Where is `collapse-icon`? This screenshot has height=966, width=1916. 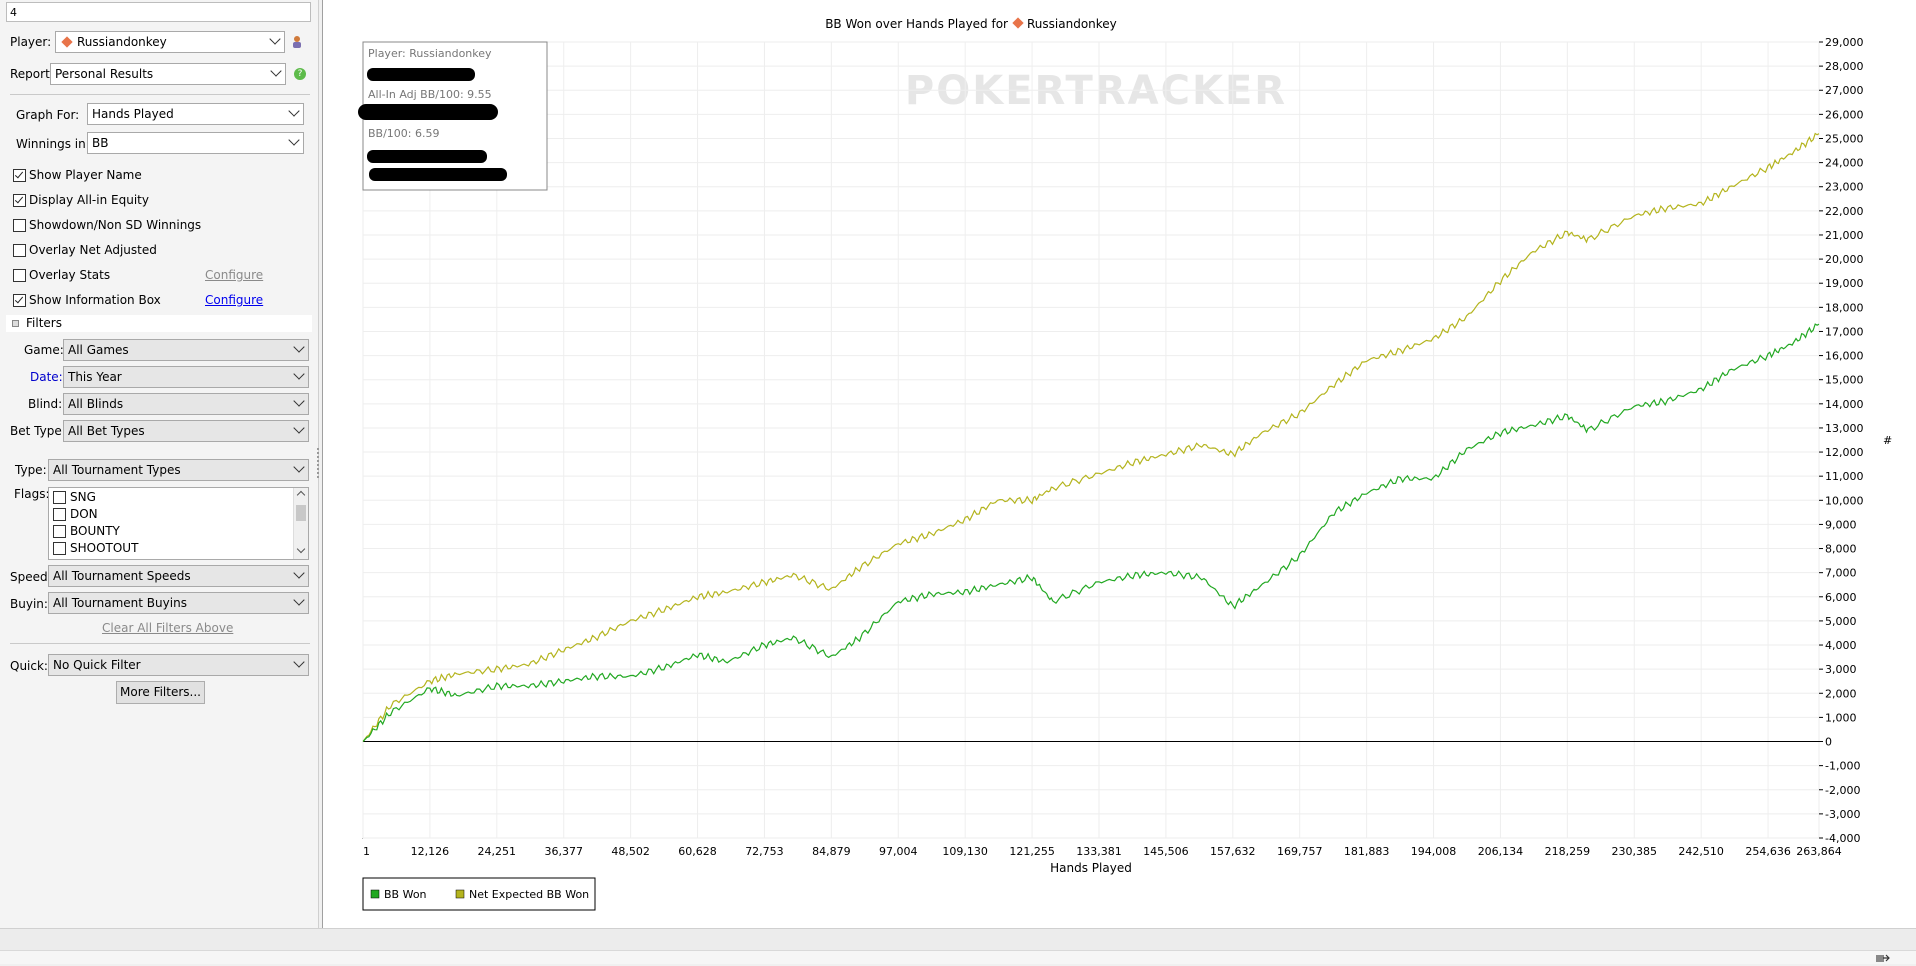
collapse-icon is located at coordinates (15, 323).